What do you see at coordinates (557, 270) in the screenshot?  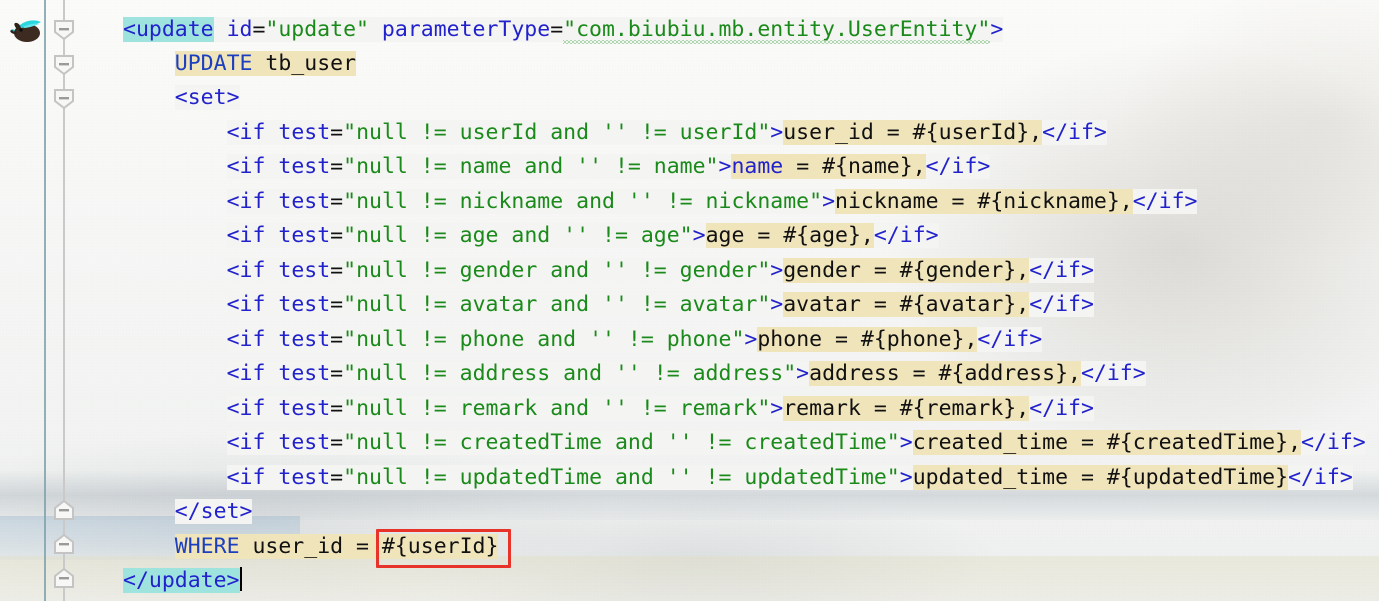 I see `code-token: "null != gender and '' != gender"` at bounding box center [557, 270].